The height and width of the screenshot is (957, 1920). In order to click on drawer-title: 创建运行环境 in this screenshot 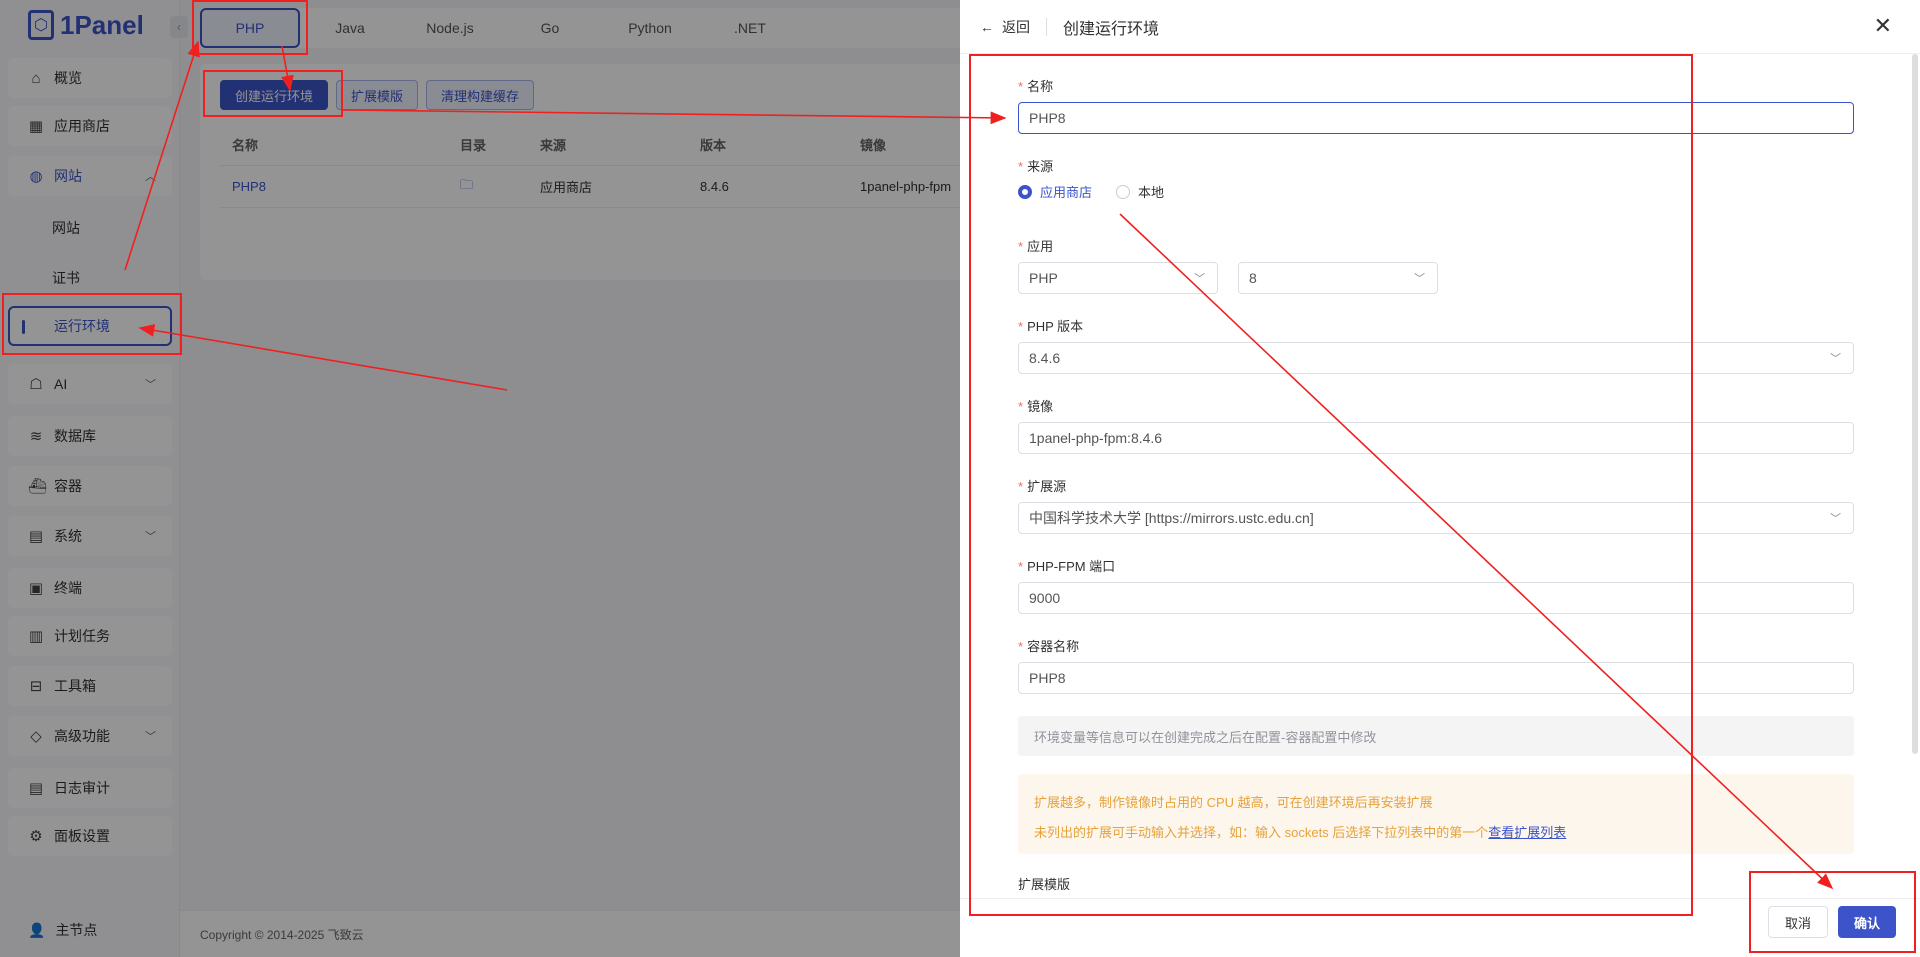, I will do `click(1111, 29)`.